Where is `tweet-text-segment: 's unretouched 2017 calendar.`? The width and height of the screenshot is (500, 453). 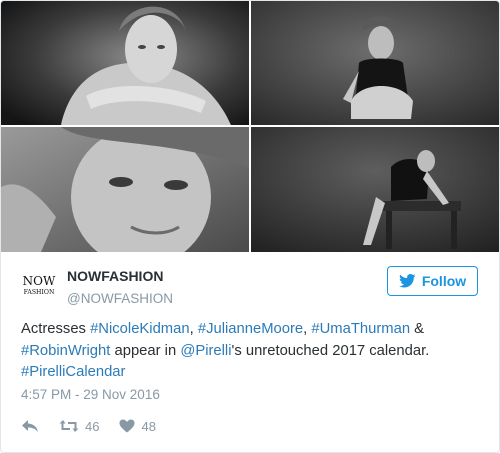 tweet-text-segment: 's unretouched 2017 calendar. is located at coordinates (330, 350).